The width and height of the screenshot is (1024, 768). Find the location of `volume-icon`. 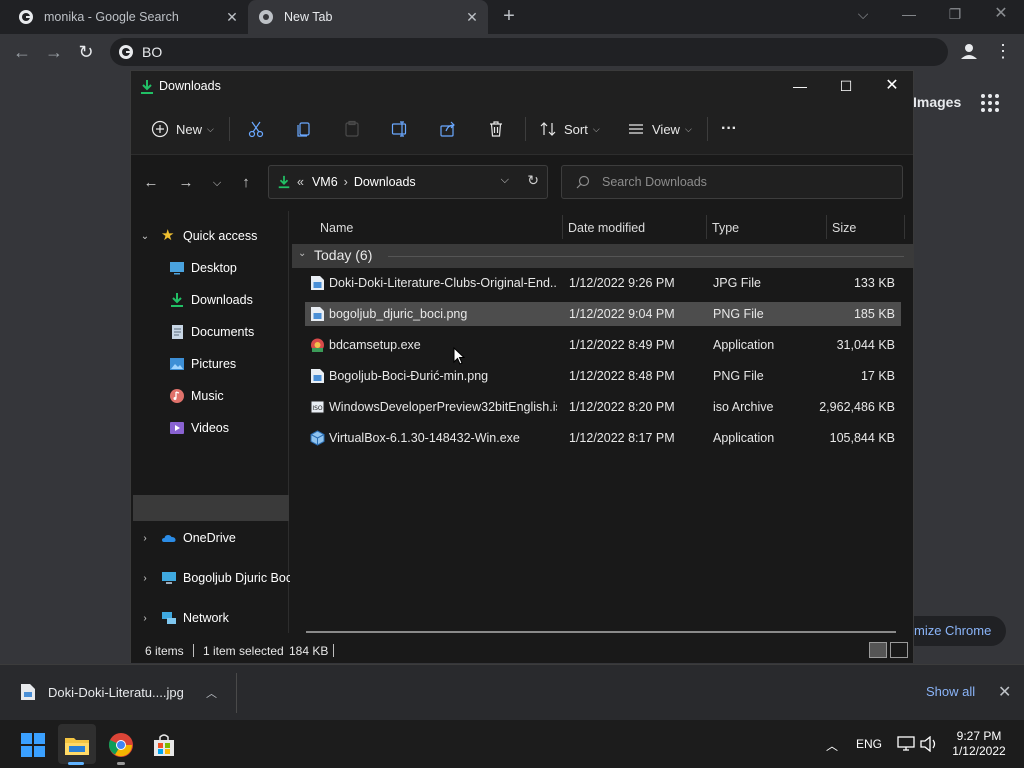

volume-icon is located at coordinates (929, 744).